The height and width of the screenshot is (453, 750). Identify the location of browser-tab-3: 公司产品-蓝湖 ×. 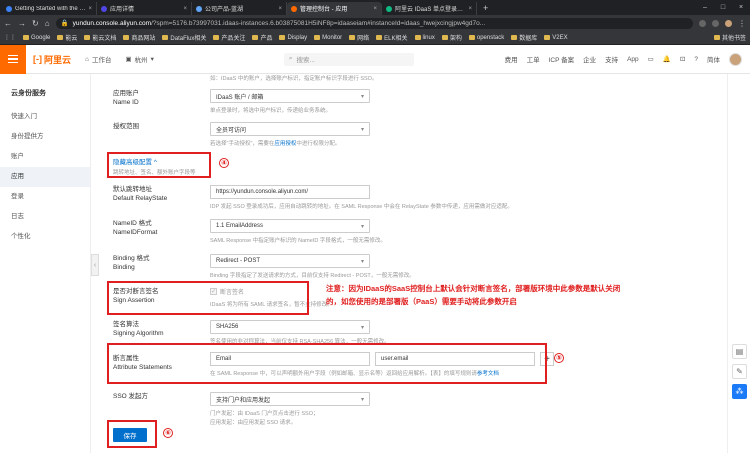
(239, 8).